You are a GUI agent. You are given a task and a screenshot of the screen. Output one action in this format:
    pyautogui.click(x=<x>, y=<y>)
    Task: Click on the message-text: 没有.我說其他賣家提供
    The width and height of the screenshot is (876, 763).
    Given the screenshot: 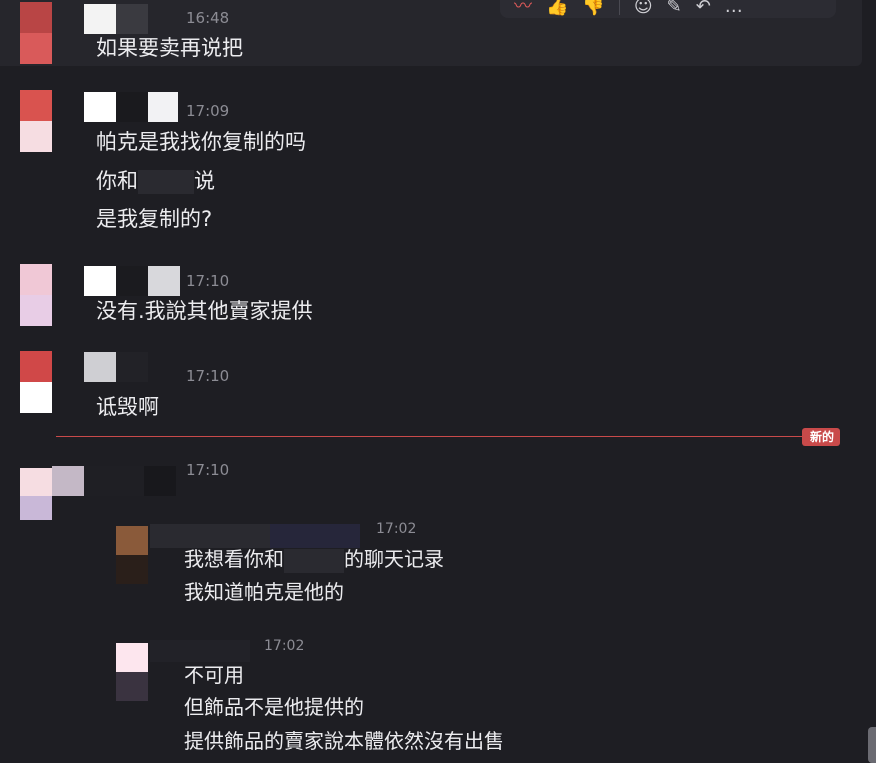 What is the action you would take?
    pyautogui.click(x=204, y=311)
    